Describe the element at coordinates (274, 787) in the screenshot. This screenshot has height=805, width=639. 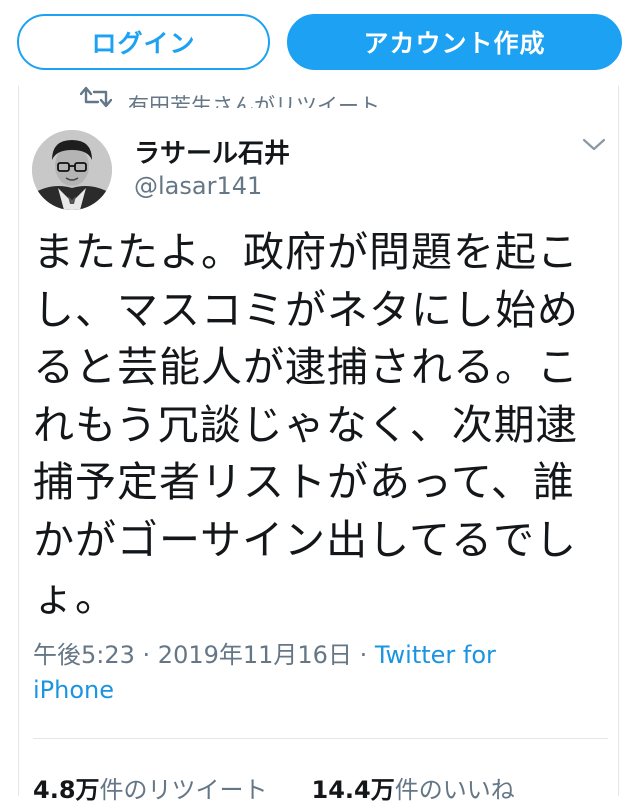
I see `tweet-stats: 4.8万件のリツイート 14.4万件のいいね` at that location.